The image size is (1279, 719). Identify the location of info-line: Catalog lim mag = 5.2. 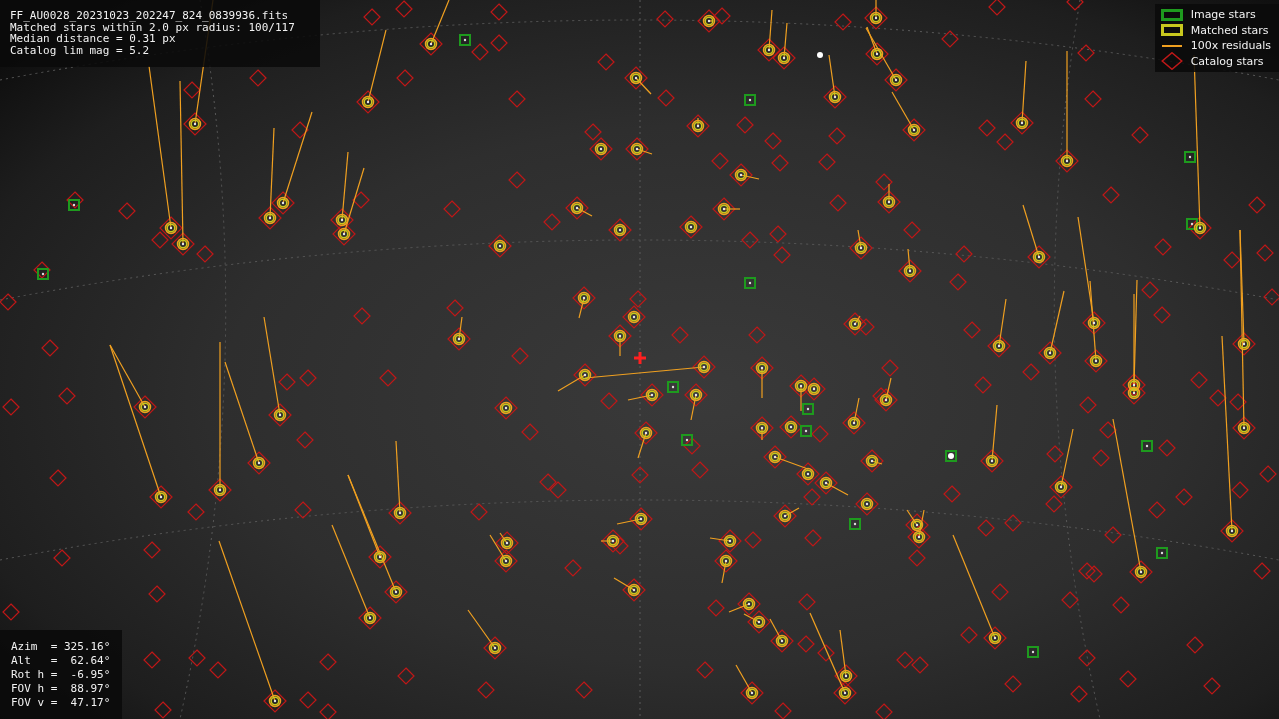
(80, 50).